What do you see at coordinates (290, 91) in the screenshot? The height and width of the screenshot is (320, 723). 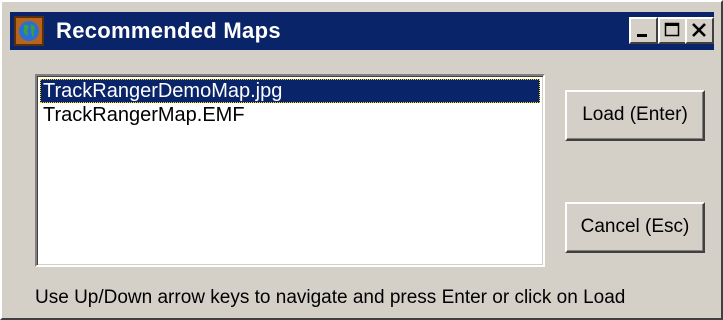 I see `list-item: TrackRangerDemoMap.jpg` at bounding box center [290, 91].